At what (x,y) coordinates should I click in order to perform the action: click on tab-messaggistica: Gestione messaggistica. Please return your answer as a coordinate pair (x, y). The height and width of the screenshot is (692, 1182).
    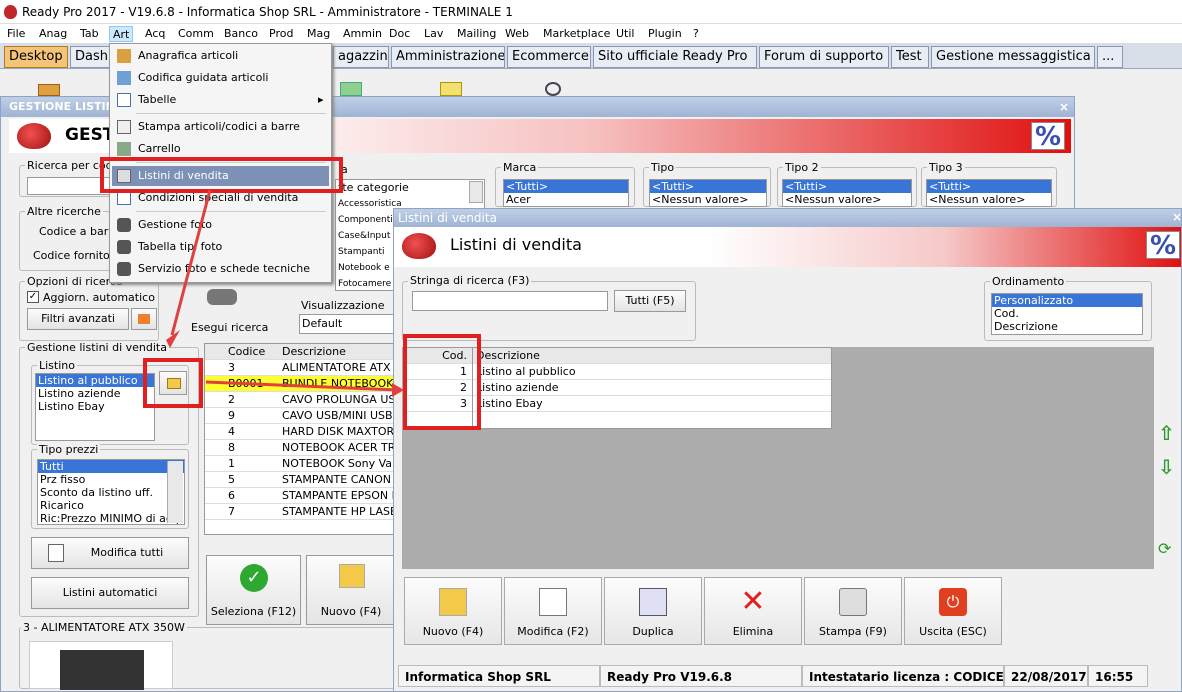
    Looking at the image, I should click on (1013, 57).